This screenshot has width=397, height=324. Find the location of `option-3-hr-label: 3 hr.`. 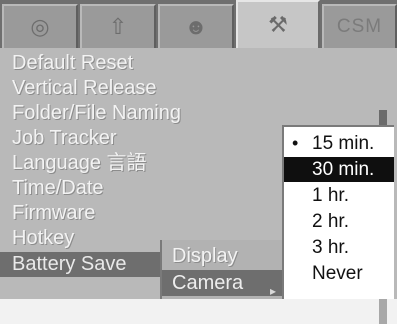

option-3-hr-label: 3 hr. is located at coordinates (330, 247).